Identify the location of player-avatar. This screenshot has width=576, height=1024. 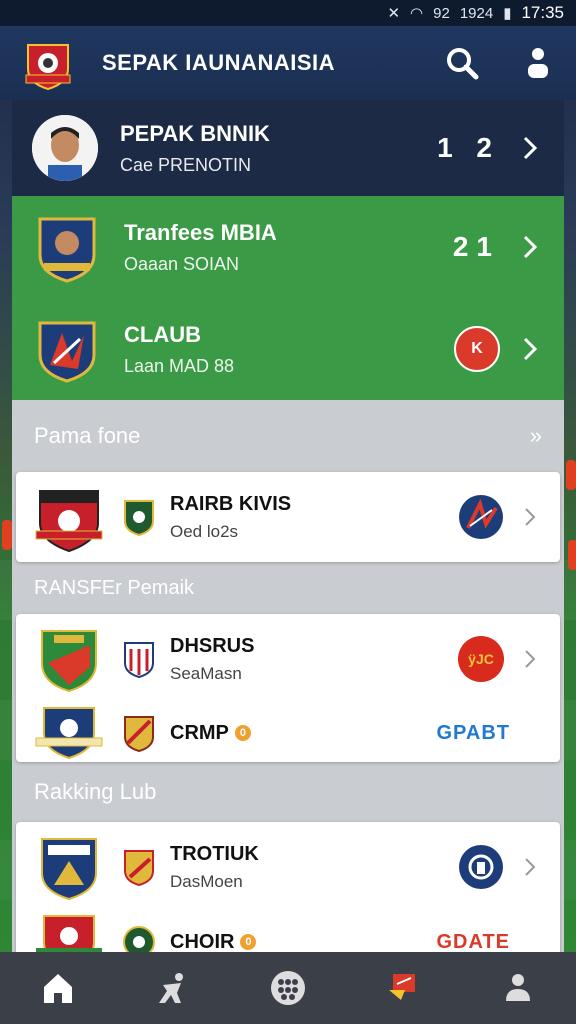
(65, 148).